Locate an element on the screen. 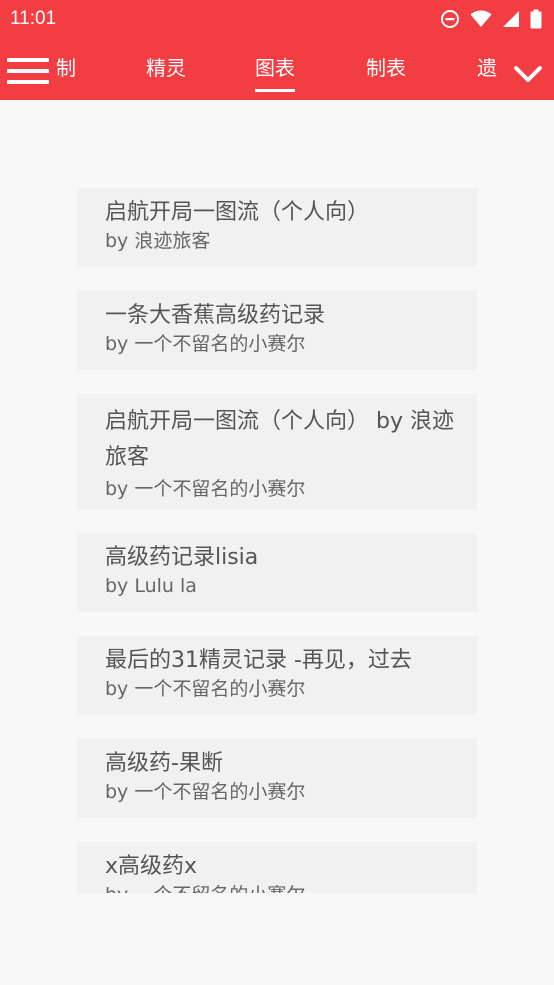 The width and height of the screenshot is (554, 985). tab-jingling: 精灵 is located at coordinates (166, 73).